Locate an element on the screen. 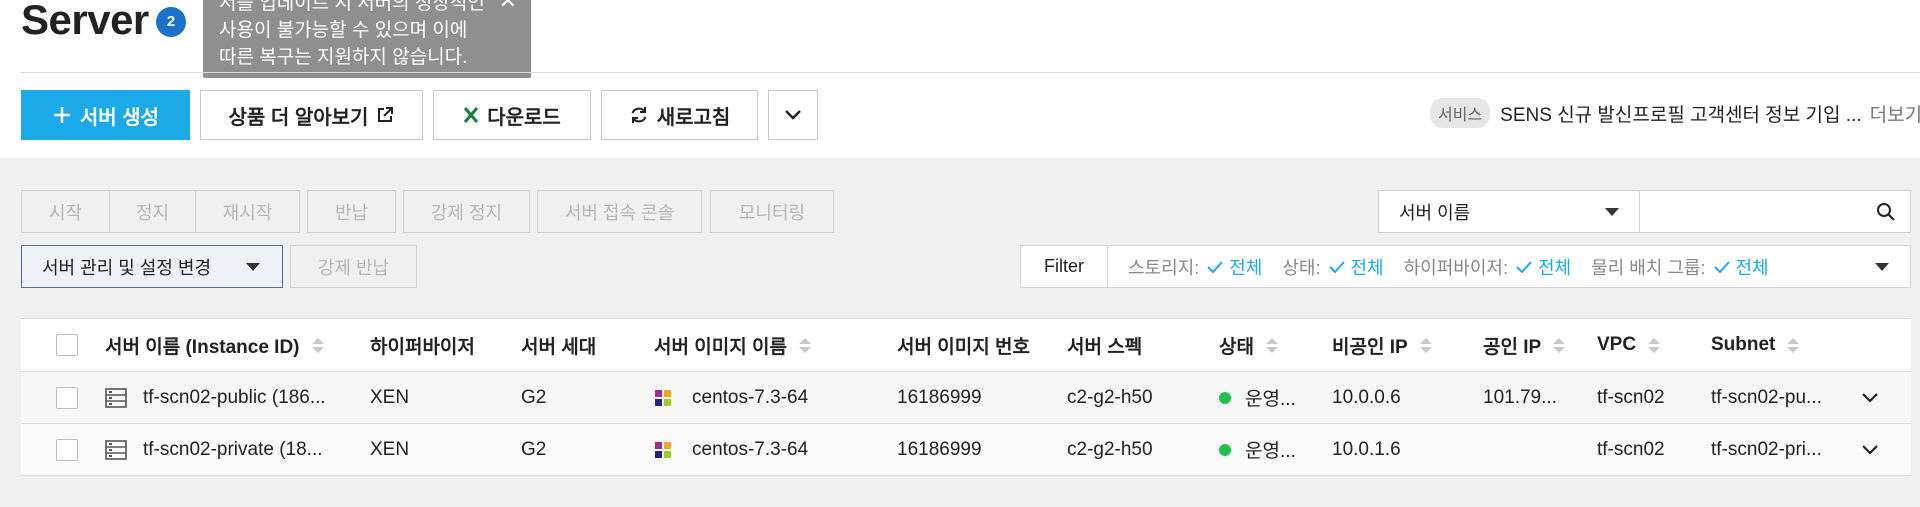 The height and width of the screenshot is (507, 1920). private-ip-value: 10.0.1.6 is located at coordinates (1366, 449).